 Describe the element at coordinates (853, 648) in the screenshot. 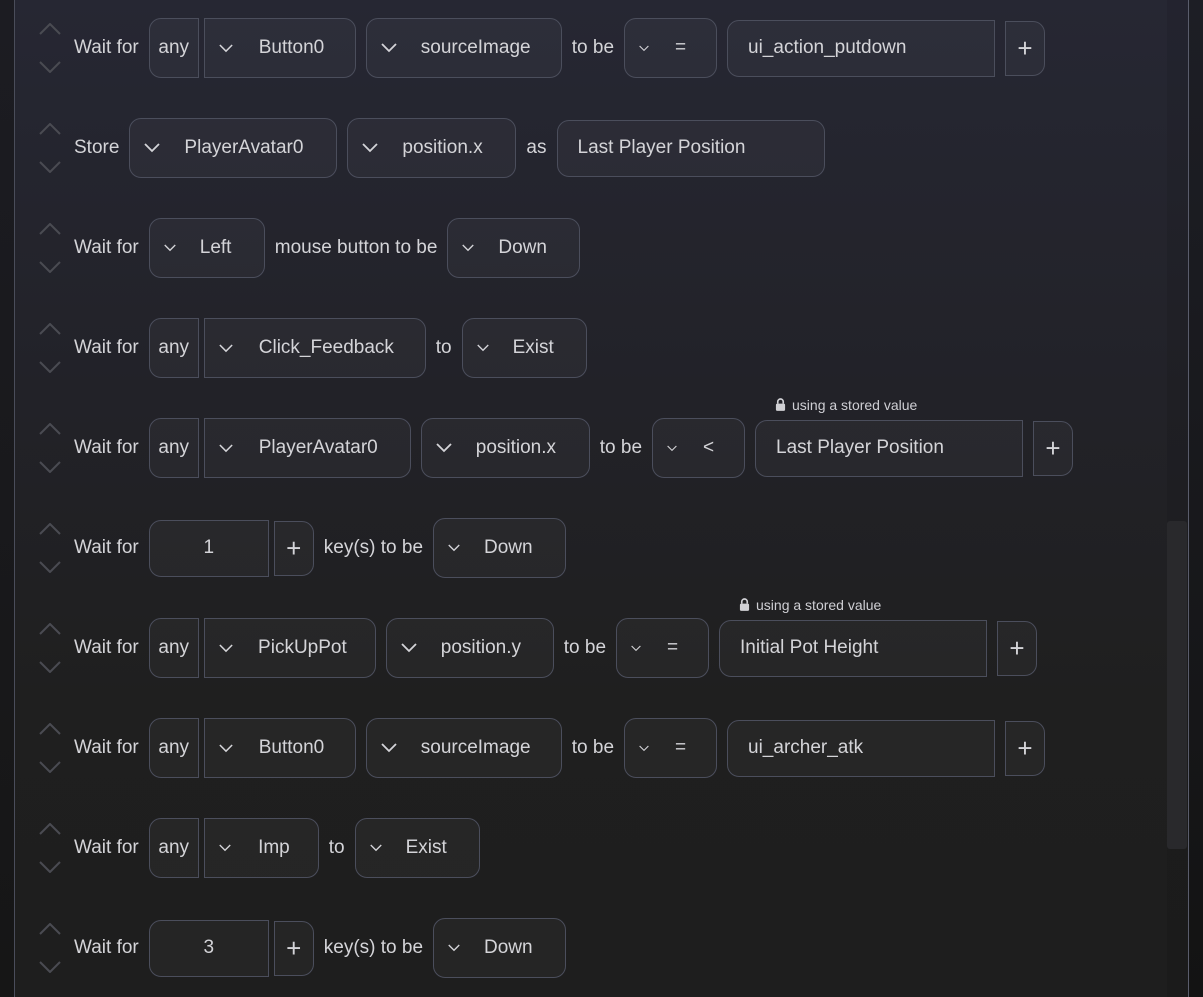

I see `value-input: Initial Pot Height` at that location.